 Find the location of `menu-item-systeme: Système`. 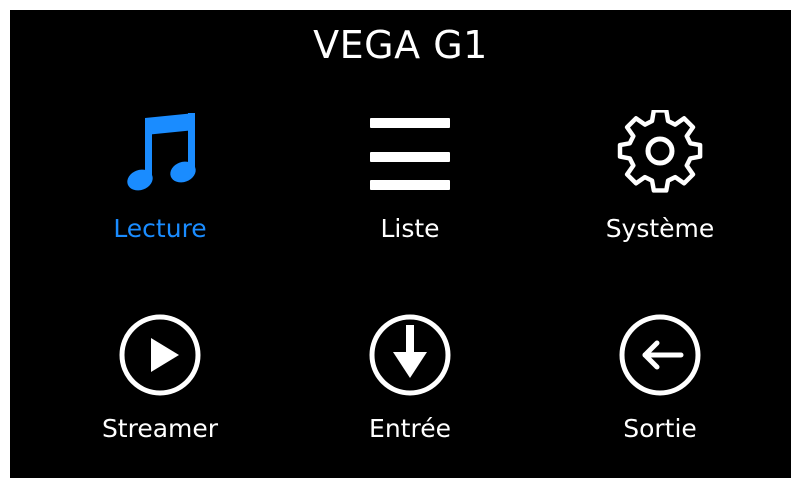

menu-item-systeme: Système is located at coordinates (660, 185).